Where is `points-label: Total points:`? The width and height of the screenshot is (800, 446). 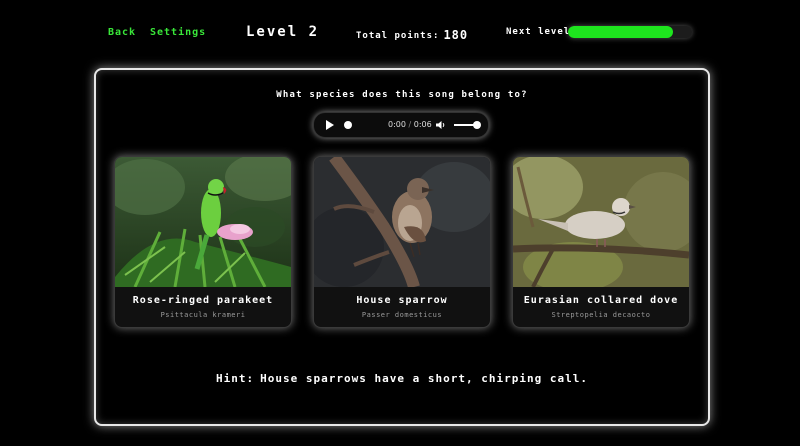
points-label: Total points: is located at coordinates (398, 36).